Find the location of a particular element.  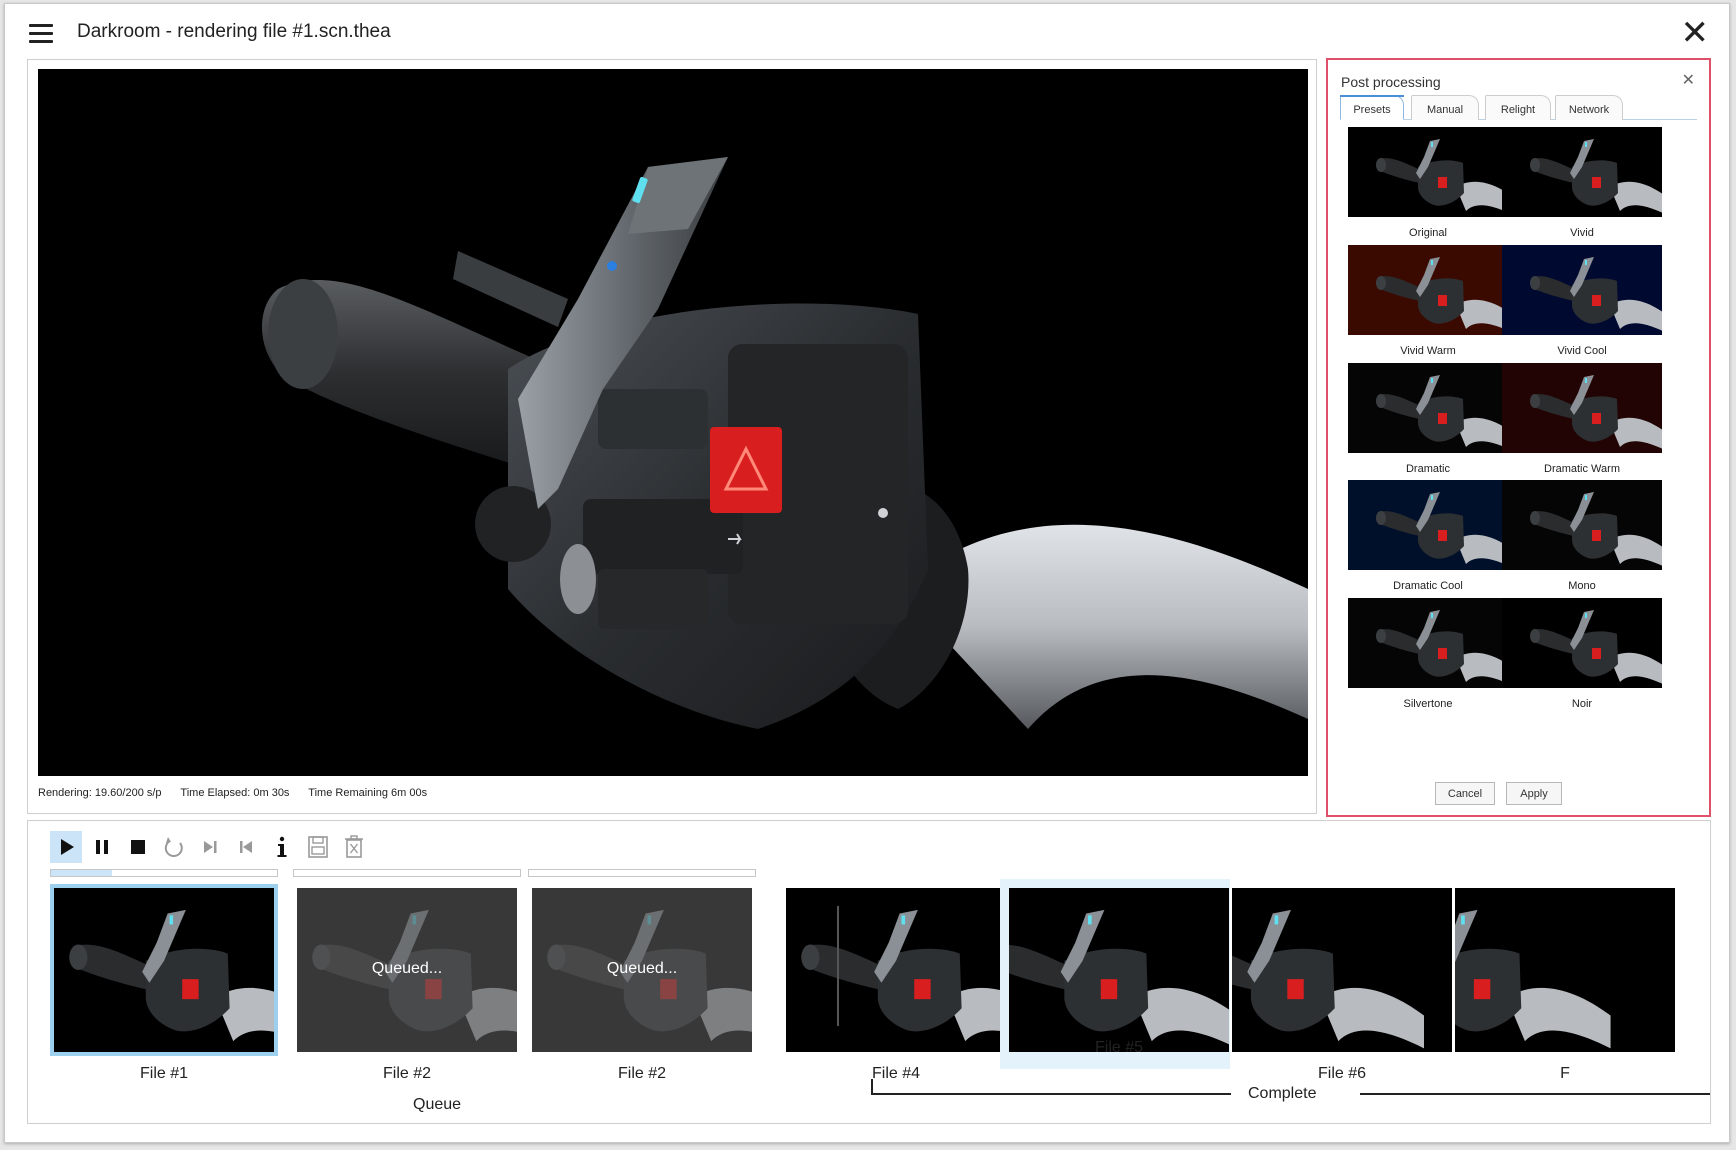

complete-group-label: Complete is located at coordinates (1282, 1093).